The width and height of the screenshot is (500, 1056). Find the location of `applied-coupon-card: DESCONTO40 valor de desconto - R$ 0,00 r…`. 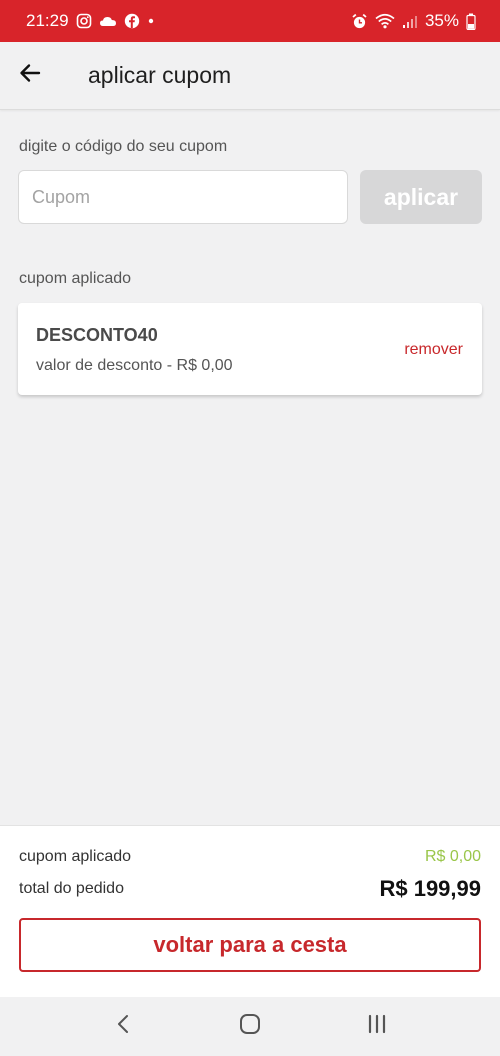

applied-coupon-card: DESCONTO40 valor de desconto - R$ 0,00 r… is located at coordinates (250, 349).